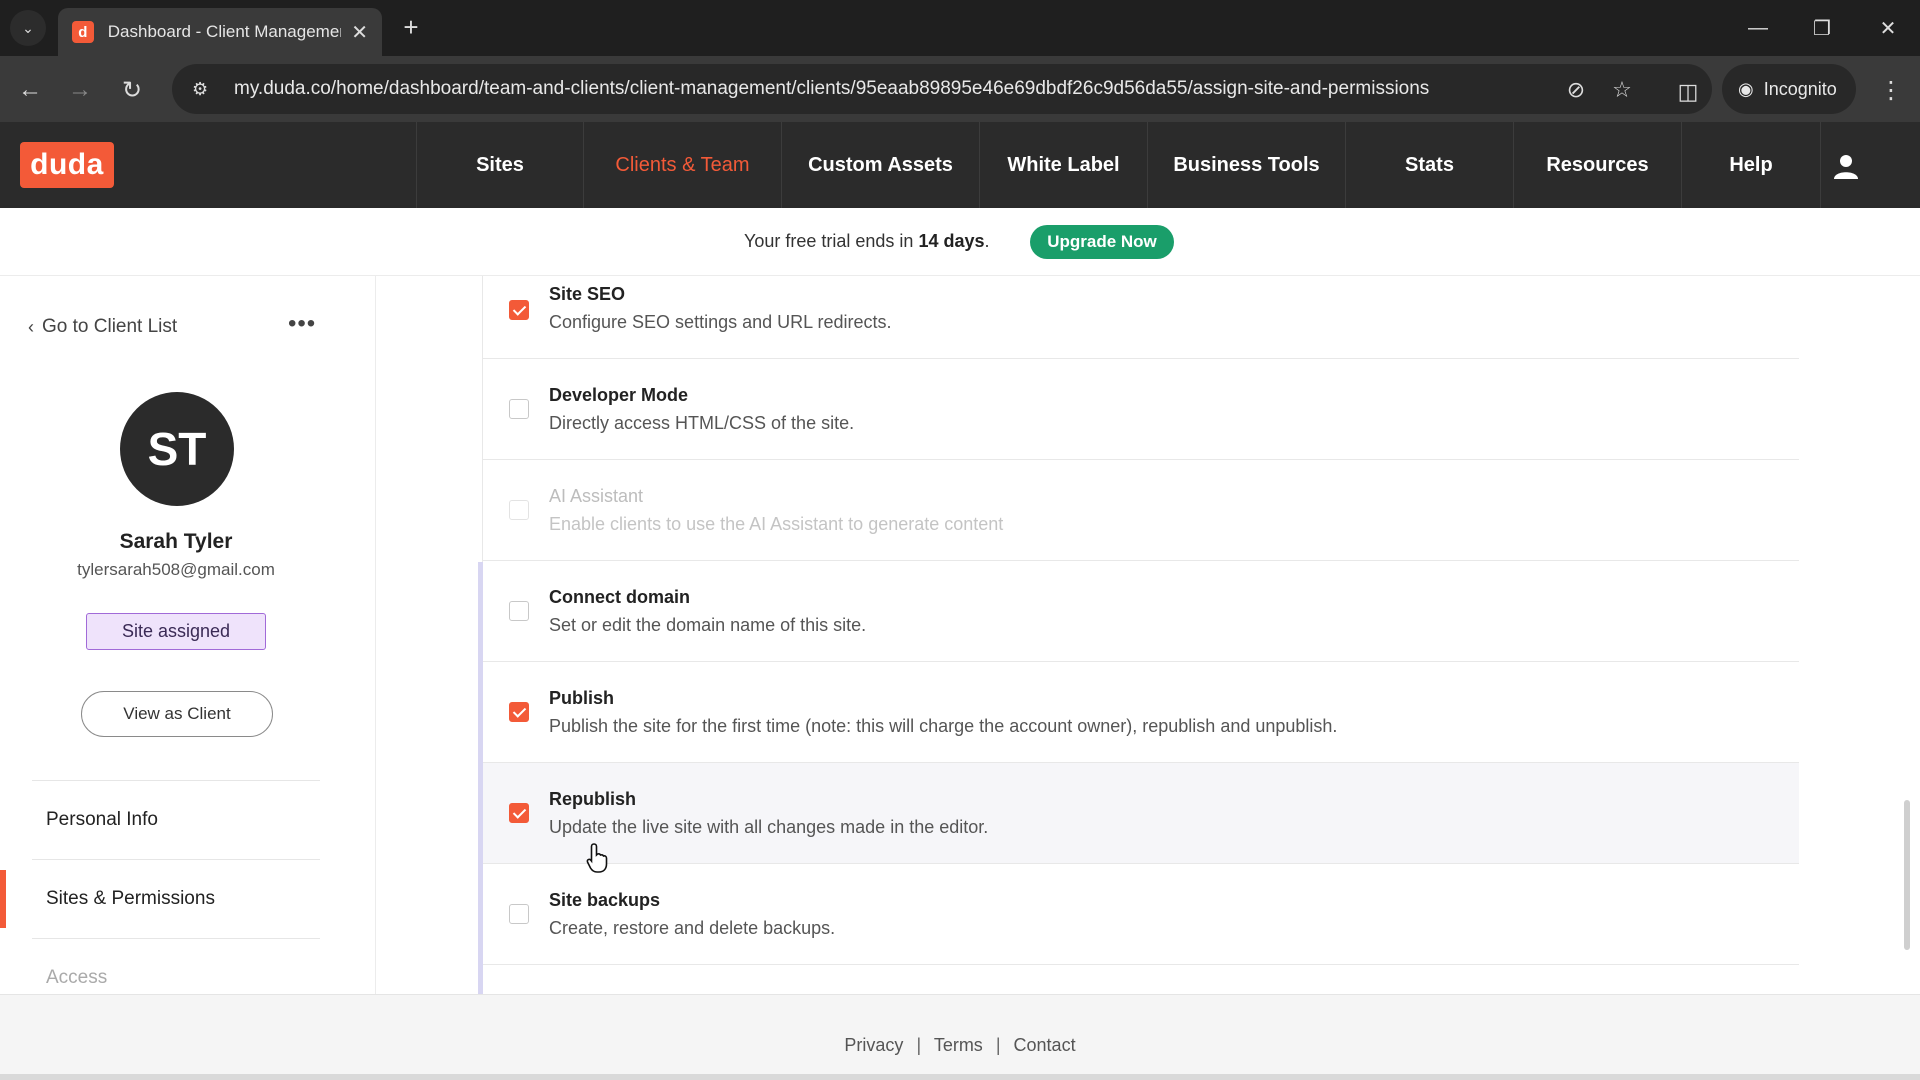  What do you see at coordinates (519, 310) in the screenshot?
I see `site-seo-checkbox` at bounding box center [519, 310].